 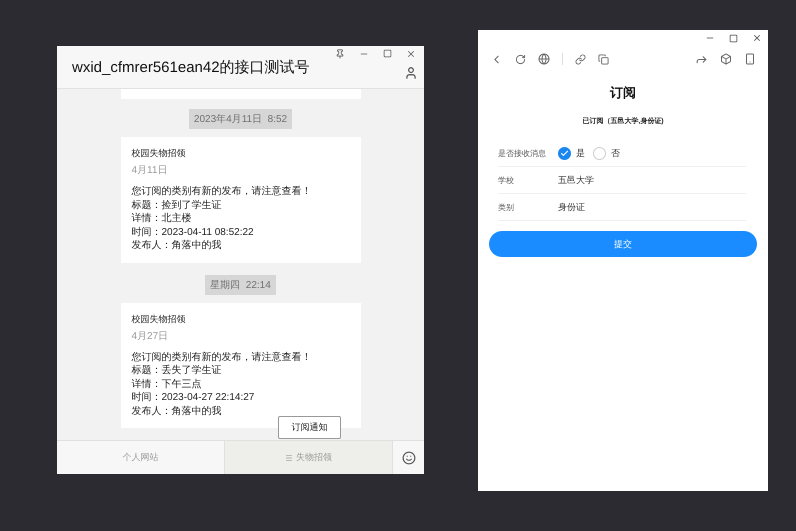 I want to click on cube-icon, so click(x=726, y=59).